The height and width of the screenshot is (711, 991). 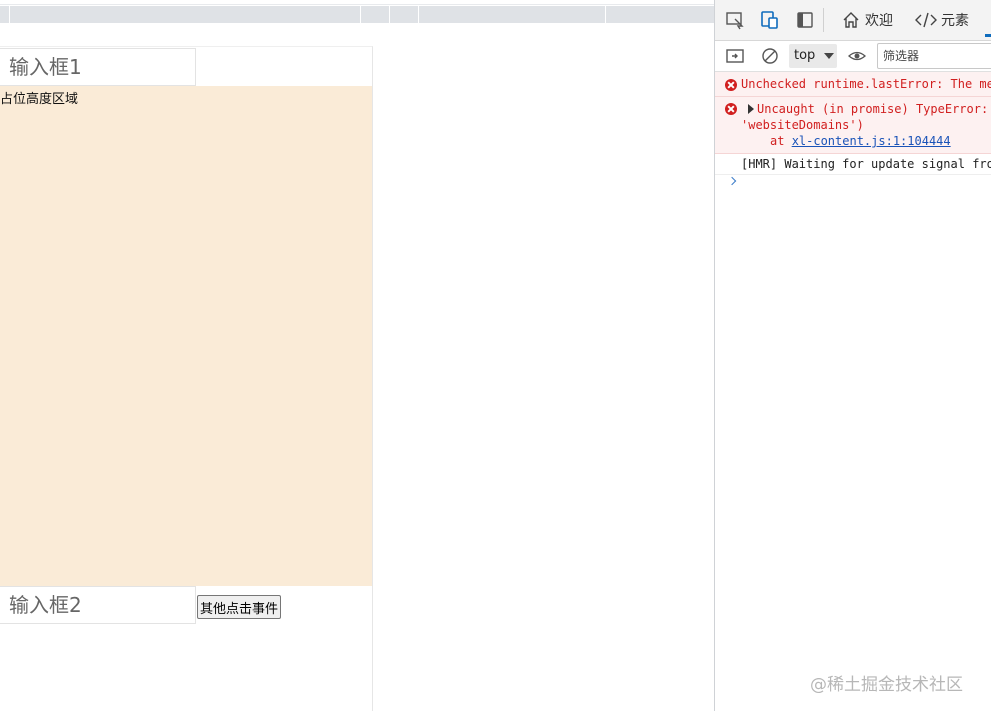 I want to click on console-toolbar: top, so click(x=853, y=56).